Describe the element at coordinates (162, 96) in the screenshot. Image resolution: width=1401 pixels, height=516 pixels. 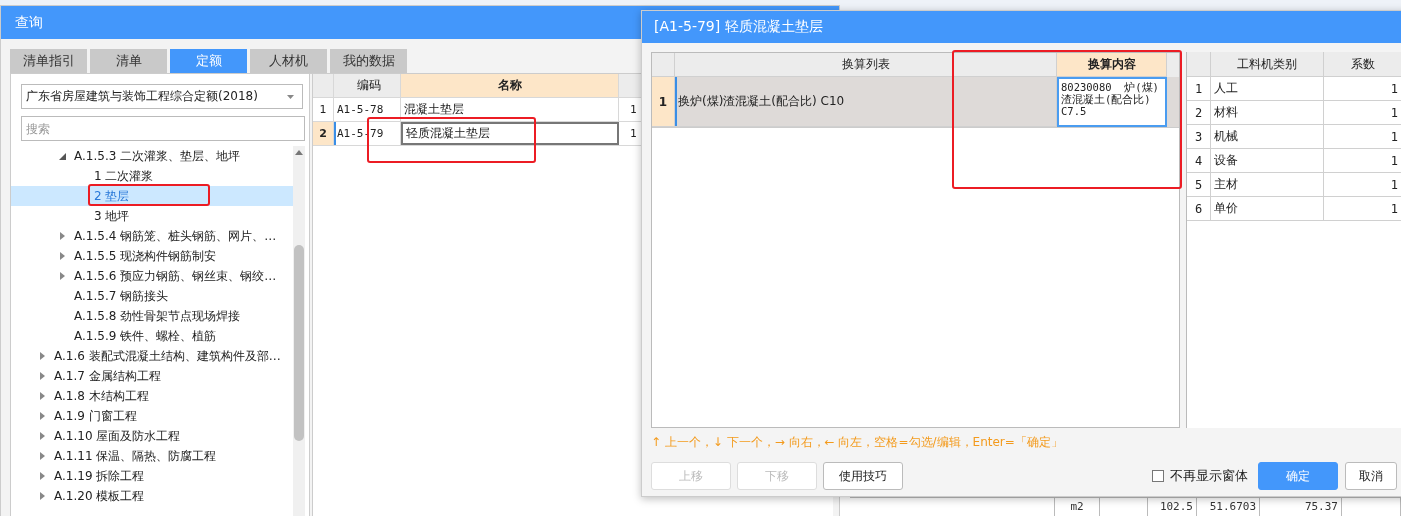
I see `library-dropdown: 广东省房屋建筑与装饰工程综合定额(2018)` at that location.